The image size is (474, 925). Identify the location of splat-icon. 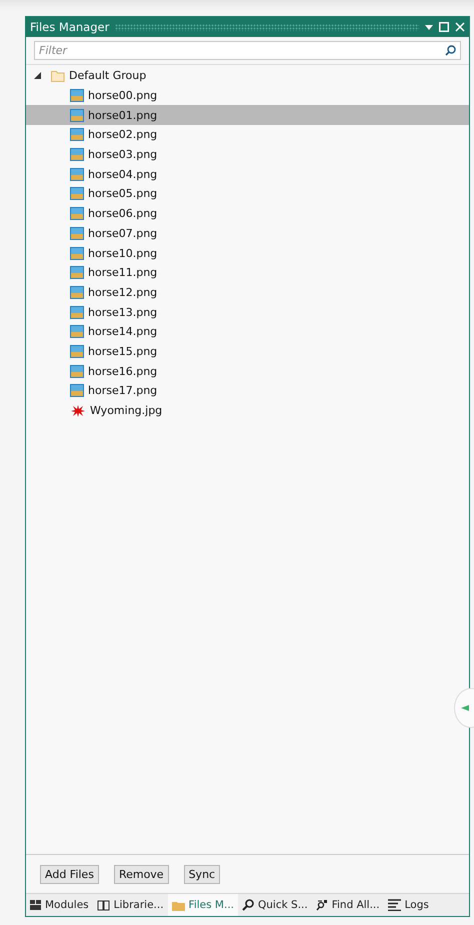
(78, 411).